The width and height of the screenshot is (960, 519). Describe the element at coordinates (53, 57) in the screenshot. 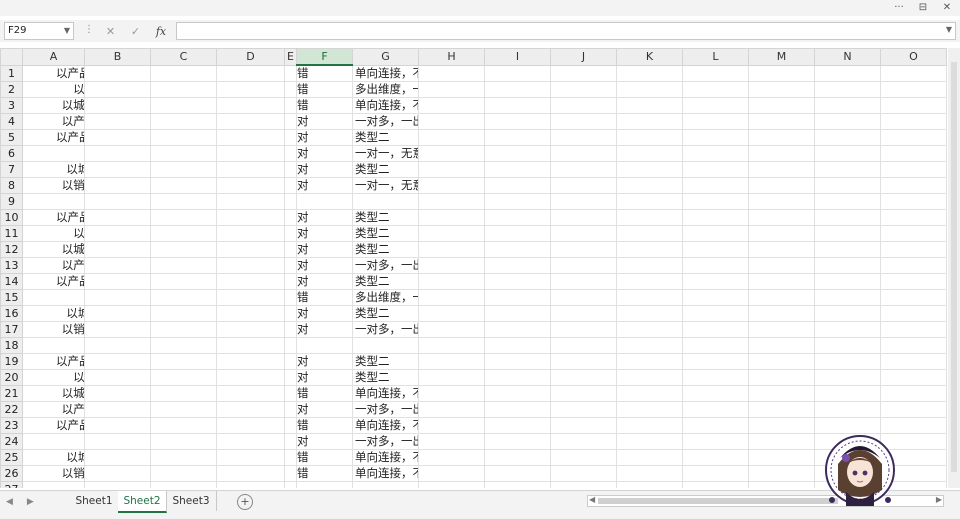

I see `column-header-a: A` at that location.